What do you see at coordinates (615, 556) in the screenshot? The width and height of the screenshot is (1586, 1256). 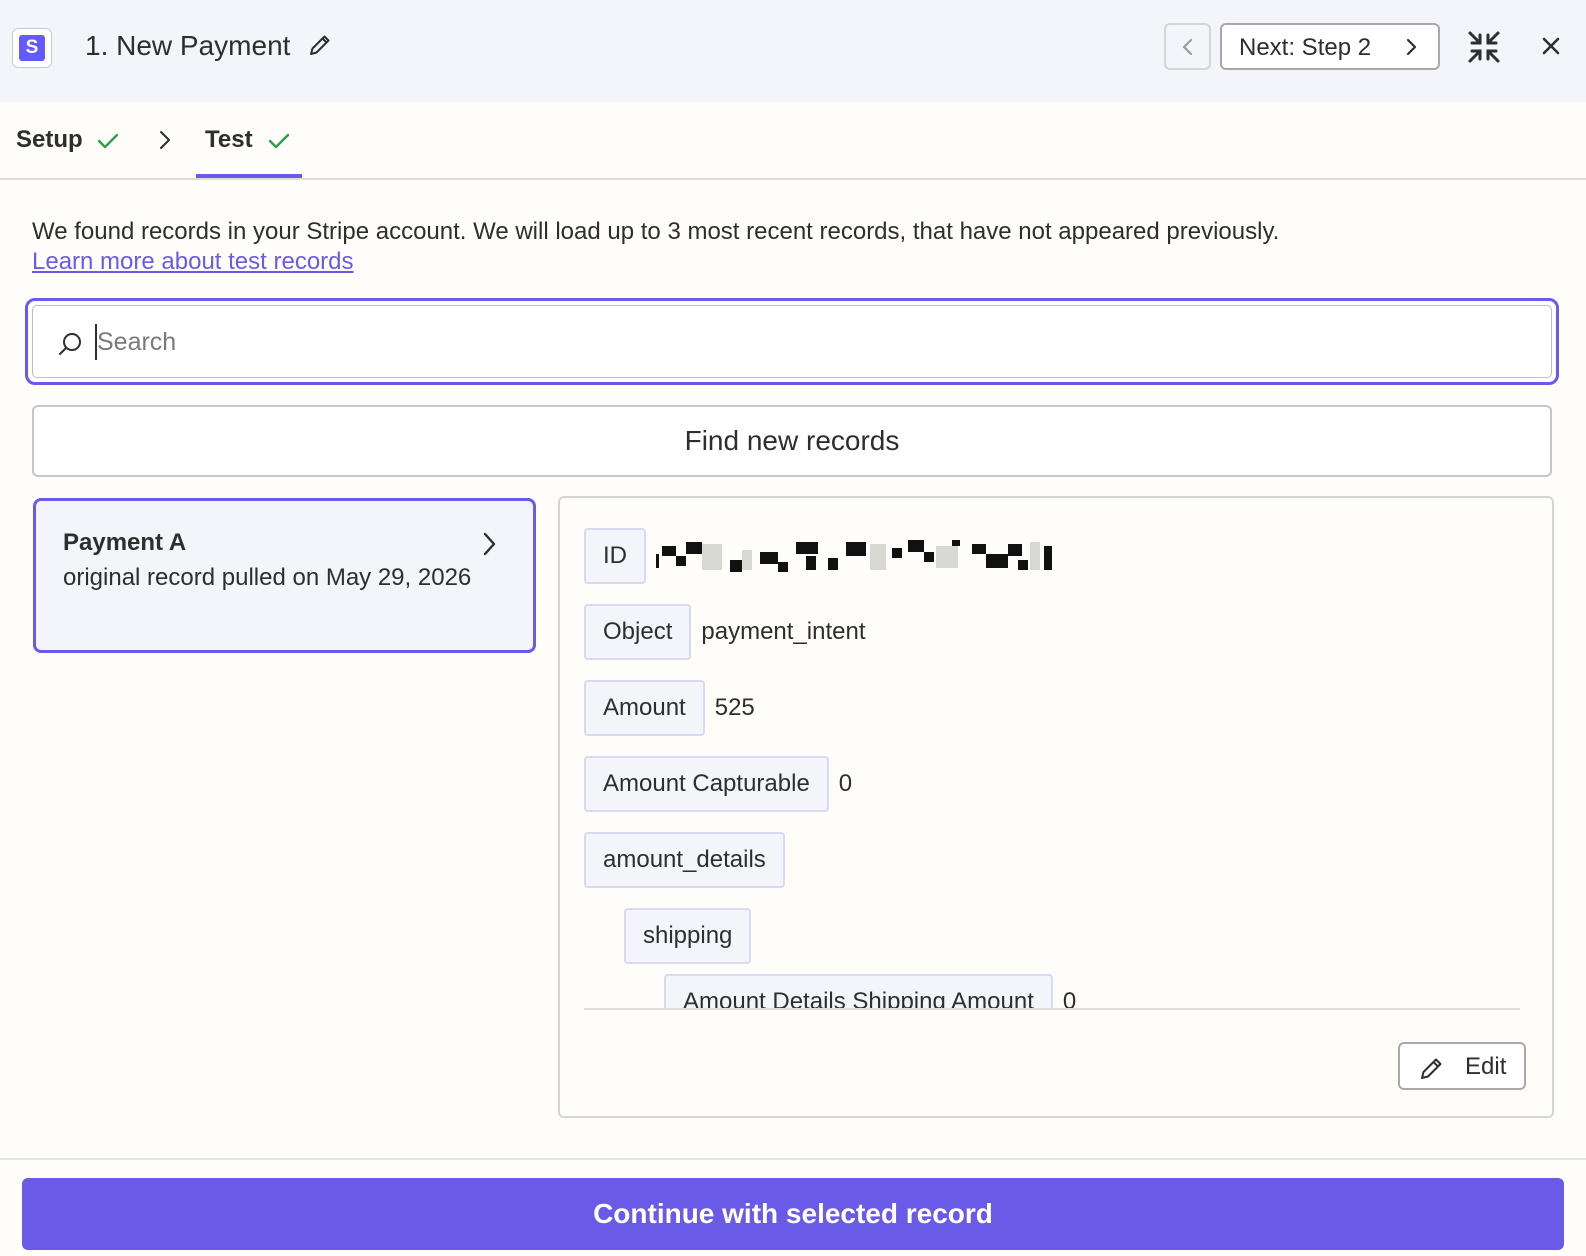 I see `field-key: ID` at bounding box center [615, 556].